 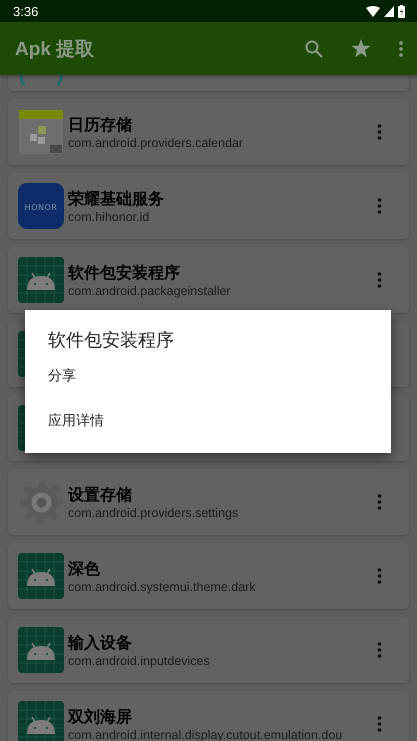 I want to click on app-logo-icon: HONOR, so click(x=41, y=206).